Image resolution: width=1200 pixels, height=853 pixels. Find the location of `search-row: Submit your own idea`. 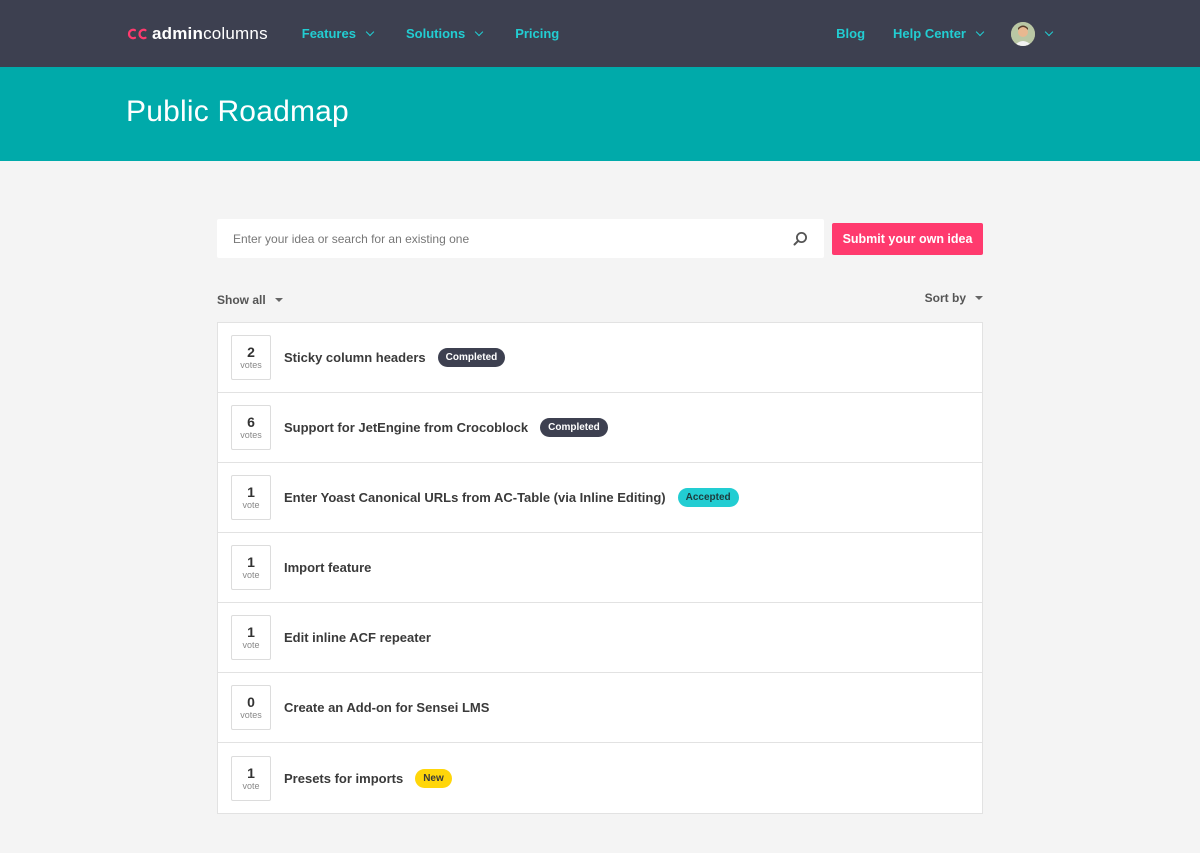

search-row: Submit your own idea is located at coordinates (600, 238).